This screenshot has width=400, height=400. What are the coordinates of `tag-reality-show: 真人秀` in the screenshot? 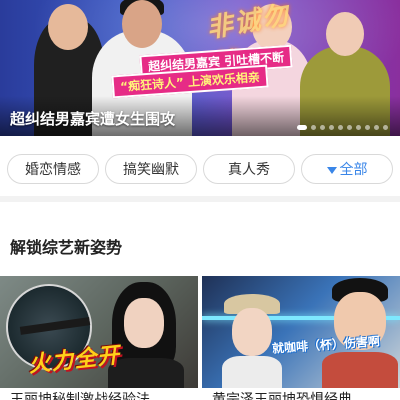 It's located at (249, 169).